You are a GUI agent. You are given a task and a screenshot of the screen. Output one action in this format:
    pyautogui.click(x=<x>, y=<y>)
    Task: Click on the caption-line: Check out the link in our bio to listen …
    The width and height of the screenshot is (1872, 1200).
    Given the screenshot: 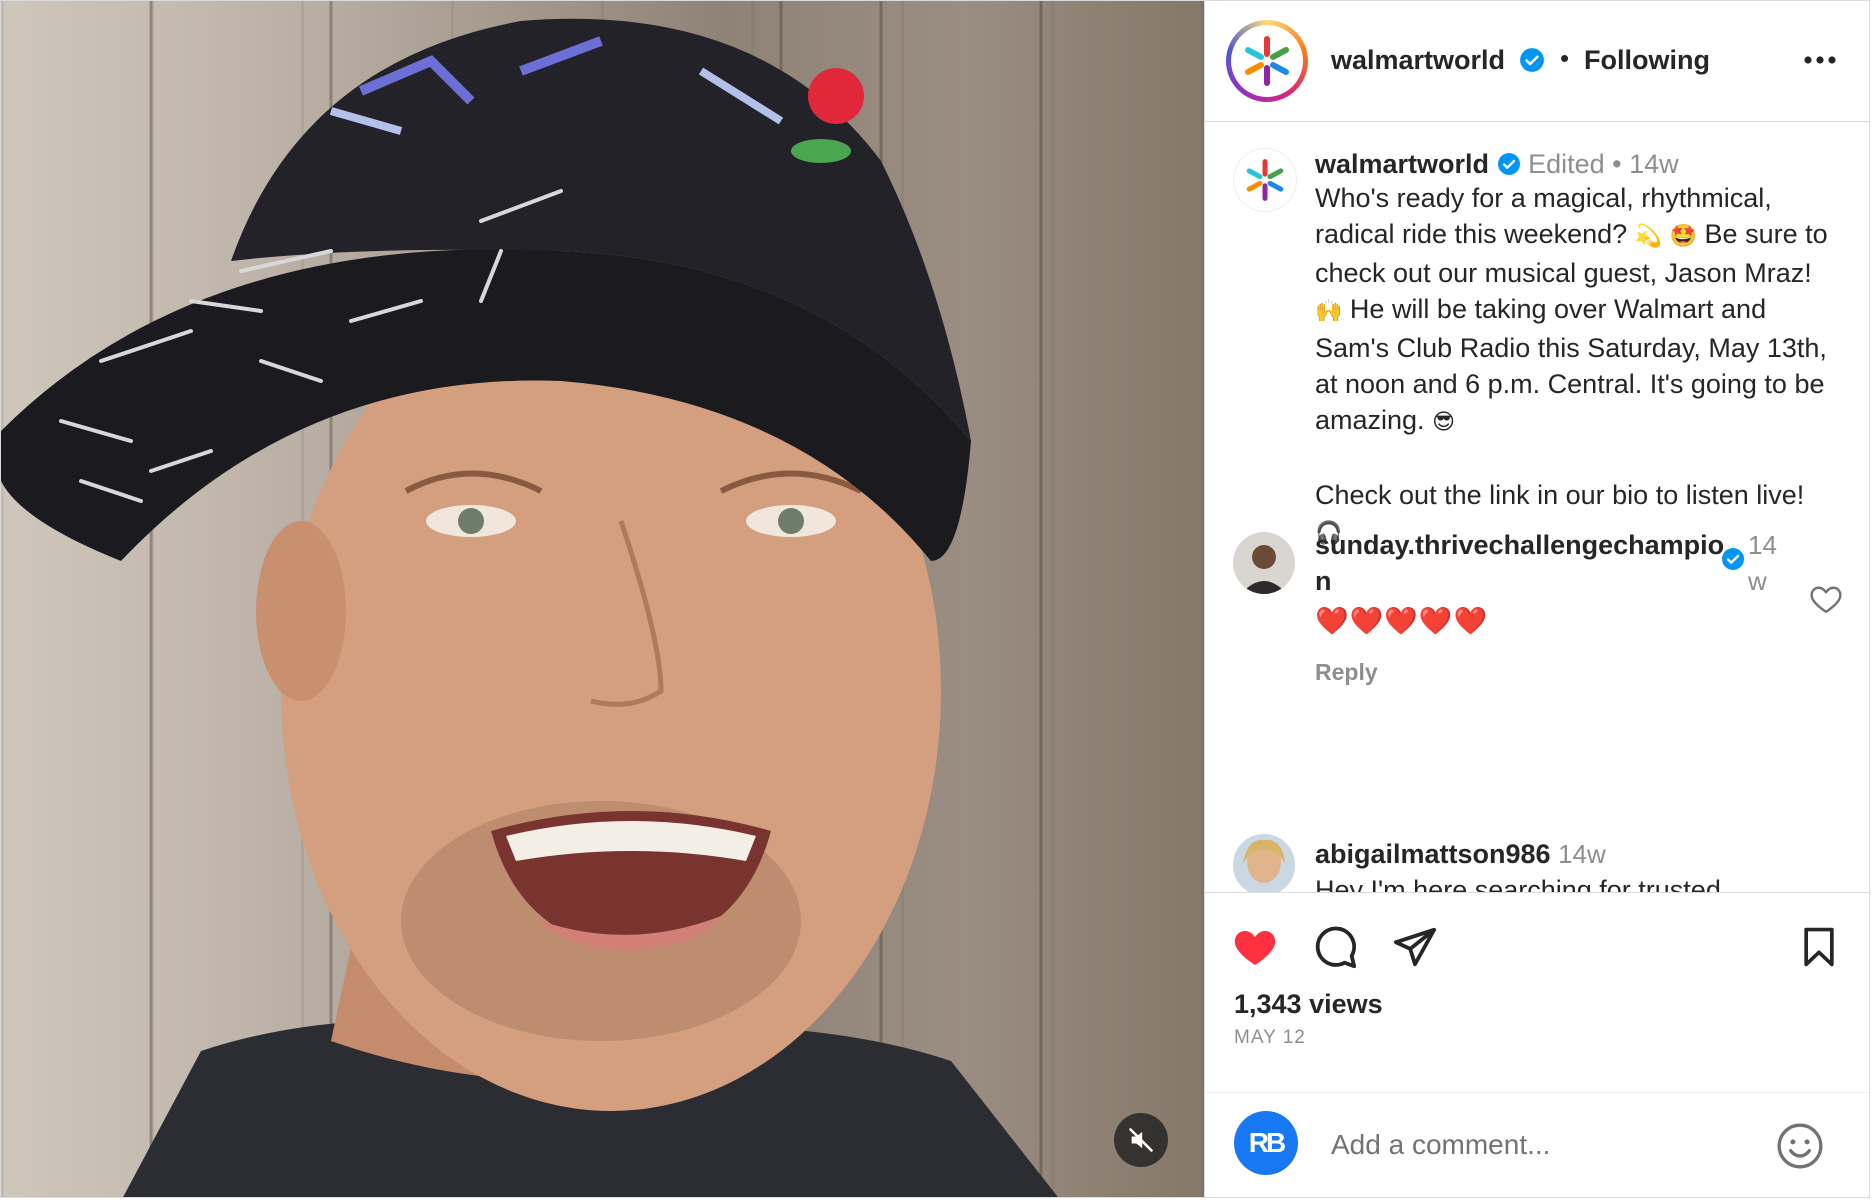 What is the action you would take?
    pyautogui.click(x=1560, y=495)
    